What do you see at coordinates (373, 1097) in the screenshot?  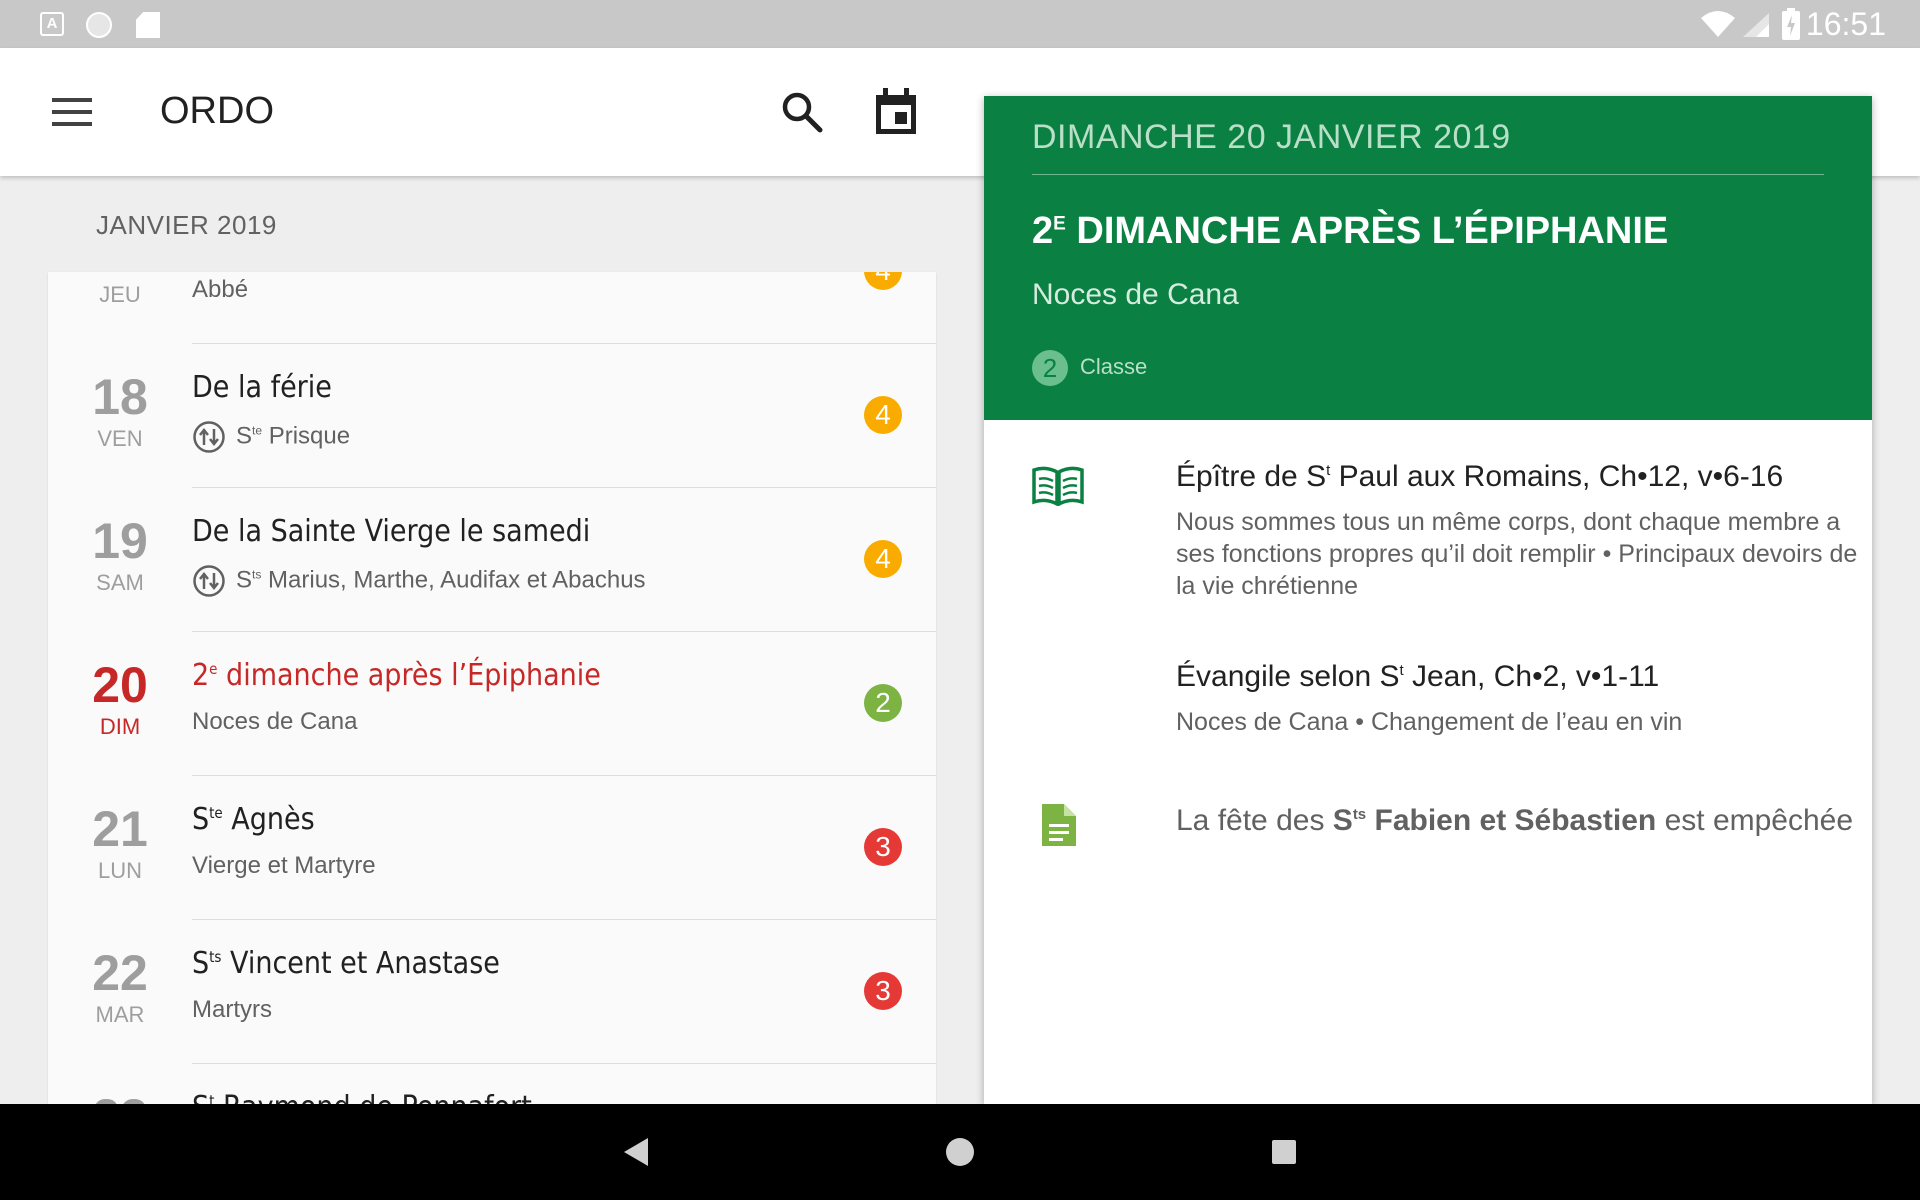 I see `title-text: Raymond de Pennafort` at bounding box center [373, 1097].